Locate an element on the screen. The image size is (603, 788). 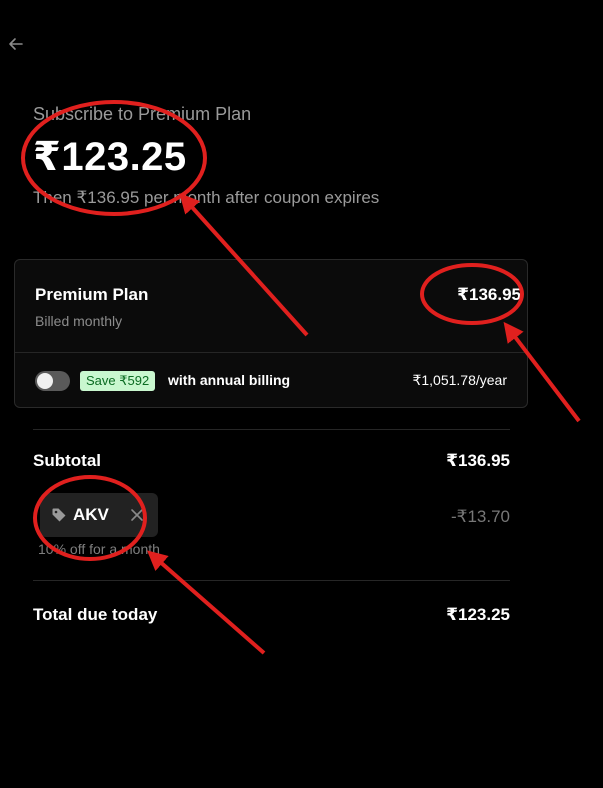
plan-billing-period: Billed monthly is located at coordinates (79, 321).